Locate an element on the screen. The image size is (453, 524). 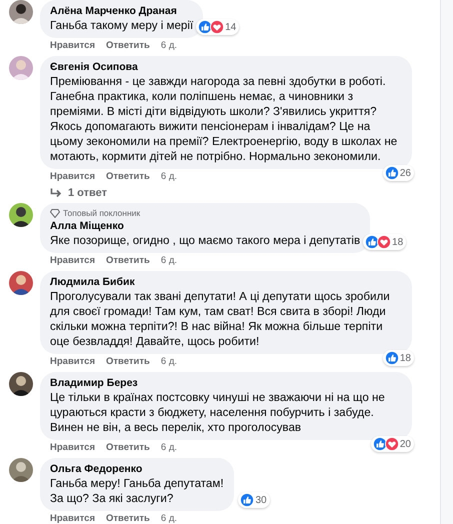
author-name: Євгенія Осипова is located at coordinates (226, 67).